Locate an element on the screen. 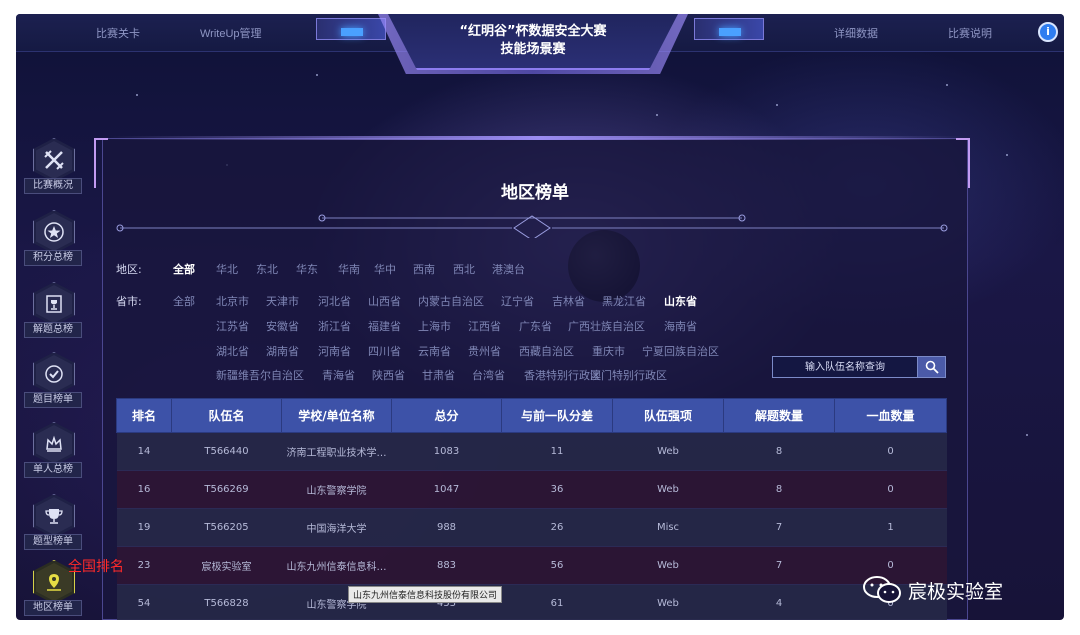 This screenshot has width=1080, height=635. province-option: 宁夏回族自治区 is located at coordinates (680, 351).